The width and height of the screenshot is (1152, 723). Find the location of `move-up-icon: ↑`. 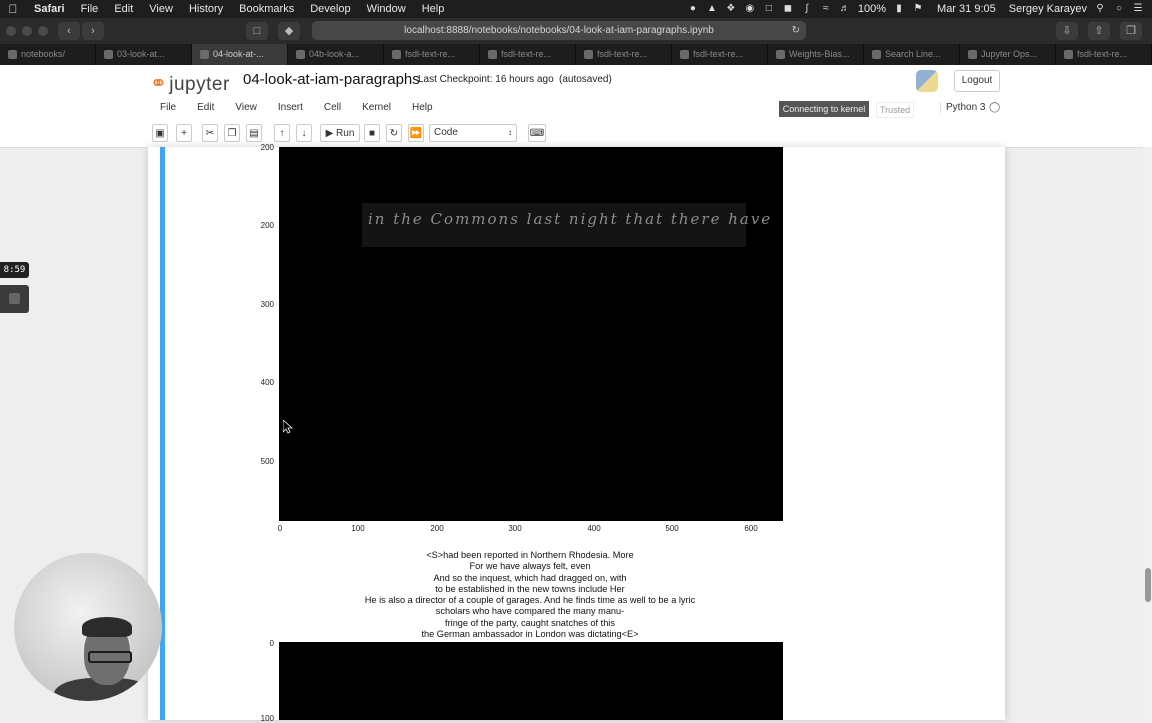

move-up-icon: ↑ is located at coordinates (282, 133).